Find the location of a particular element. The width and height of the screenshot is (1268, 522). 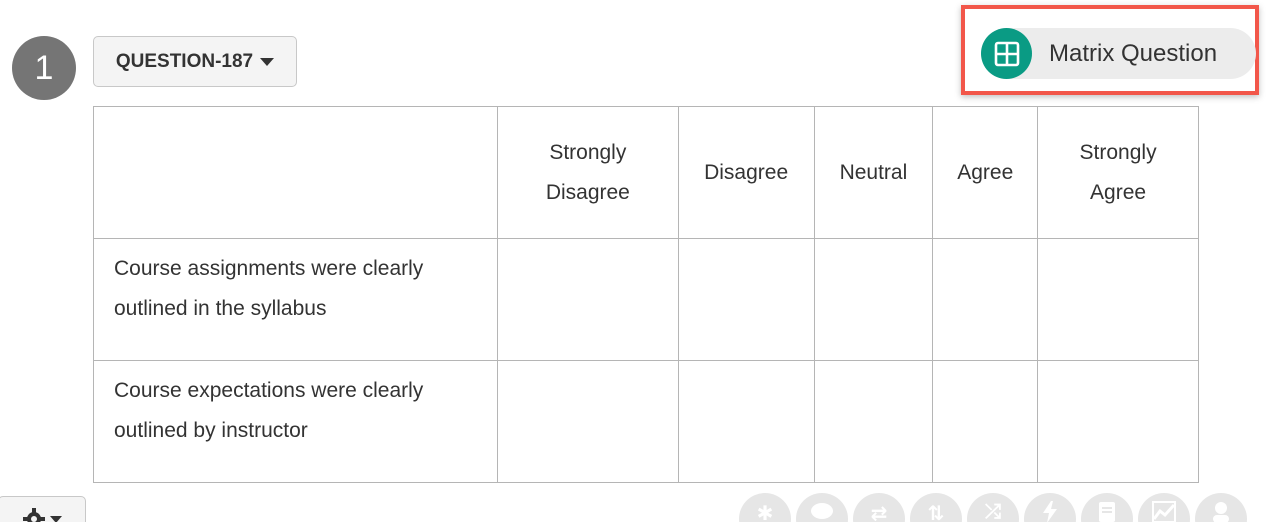

question-number: 1 is located at coordinates (44, 67).